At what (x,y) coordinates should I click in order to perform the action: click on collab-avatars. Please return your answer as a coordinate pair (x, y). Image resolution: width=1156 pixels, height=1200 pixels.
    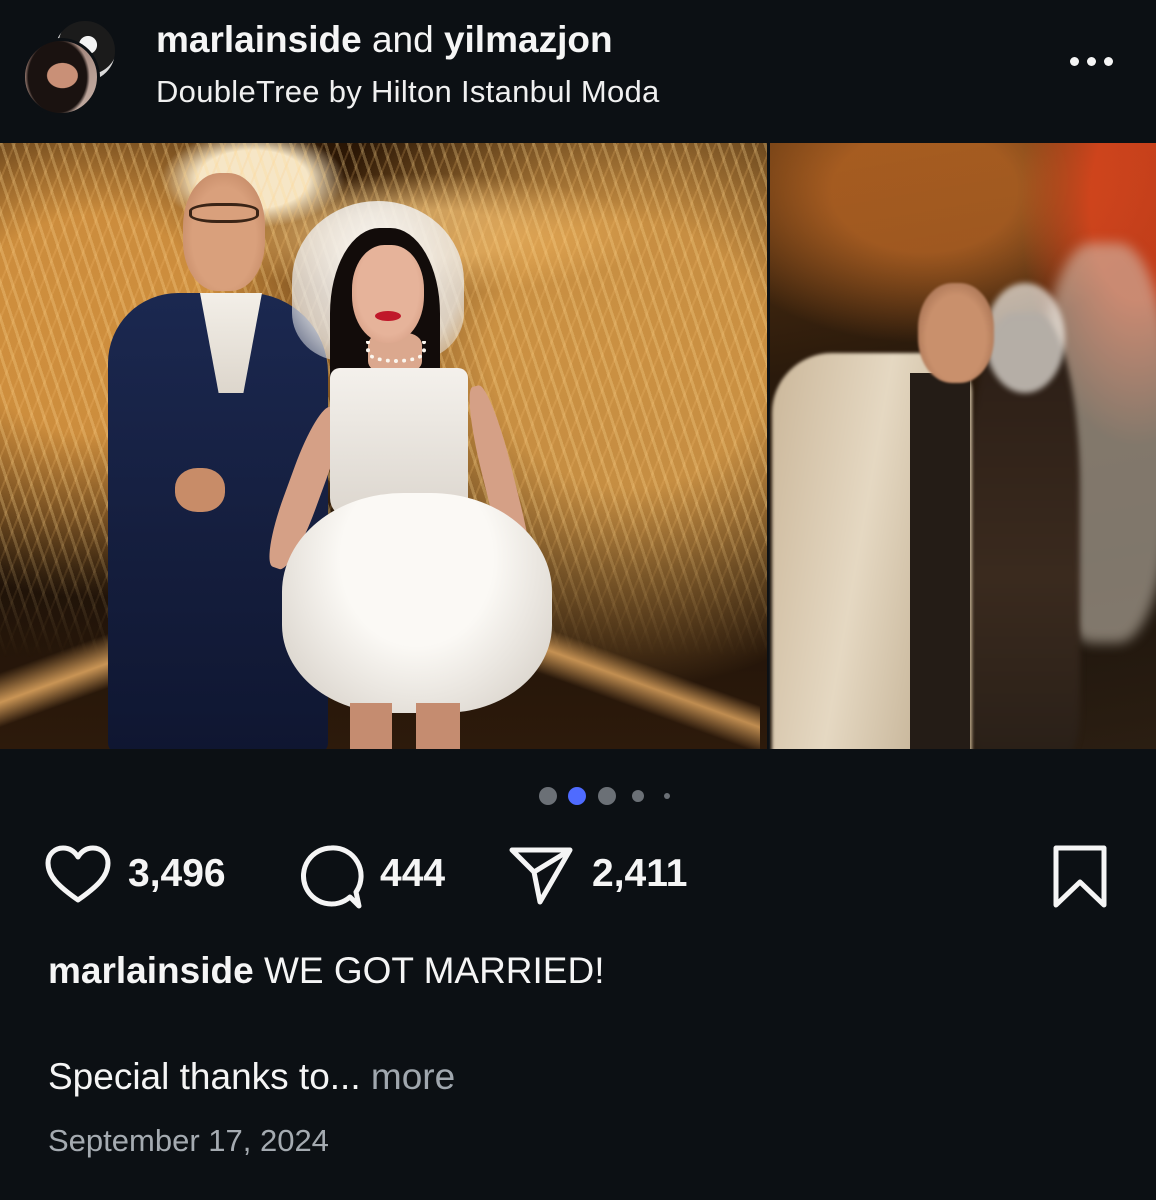
    Looking at the image, I should click on (68, 65).